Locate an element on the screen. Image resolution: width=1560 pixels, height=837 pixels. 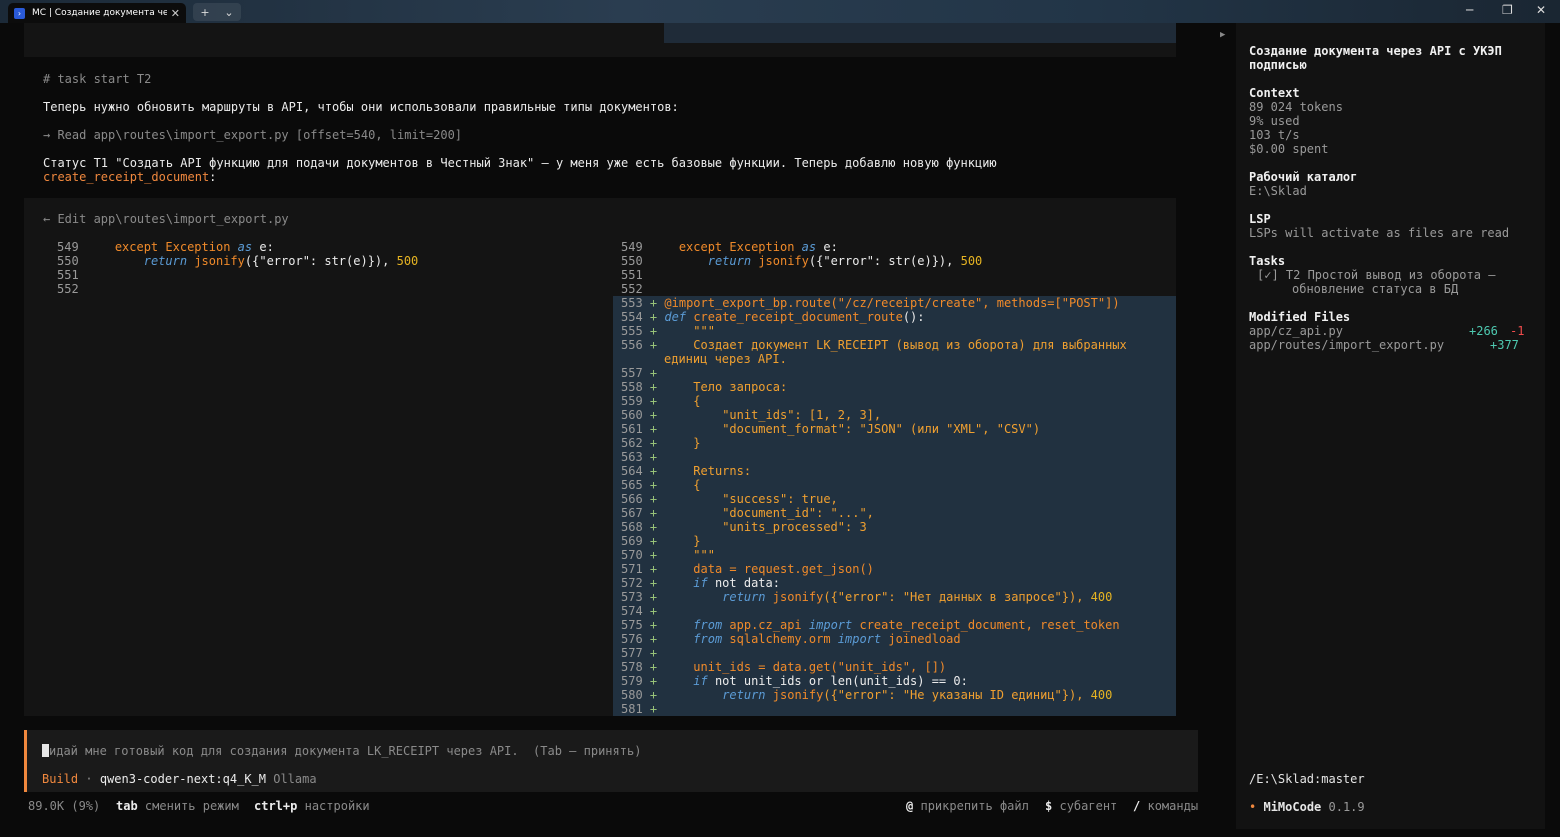
code-token: import is located at coordinates (859, 639).